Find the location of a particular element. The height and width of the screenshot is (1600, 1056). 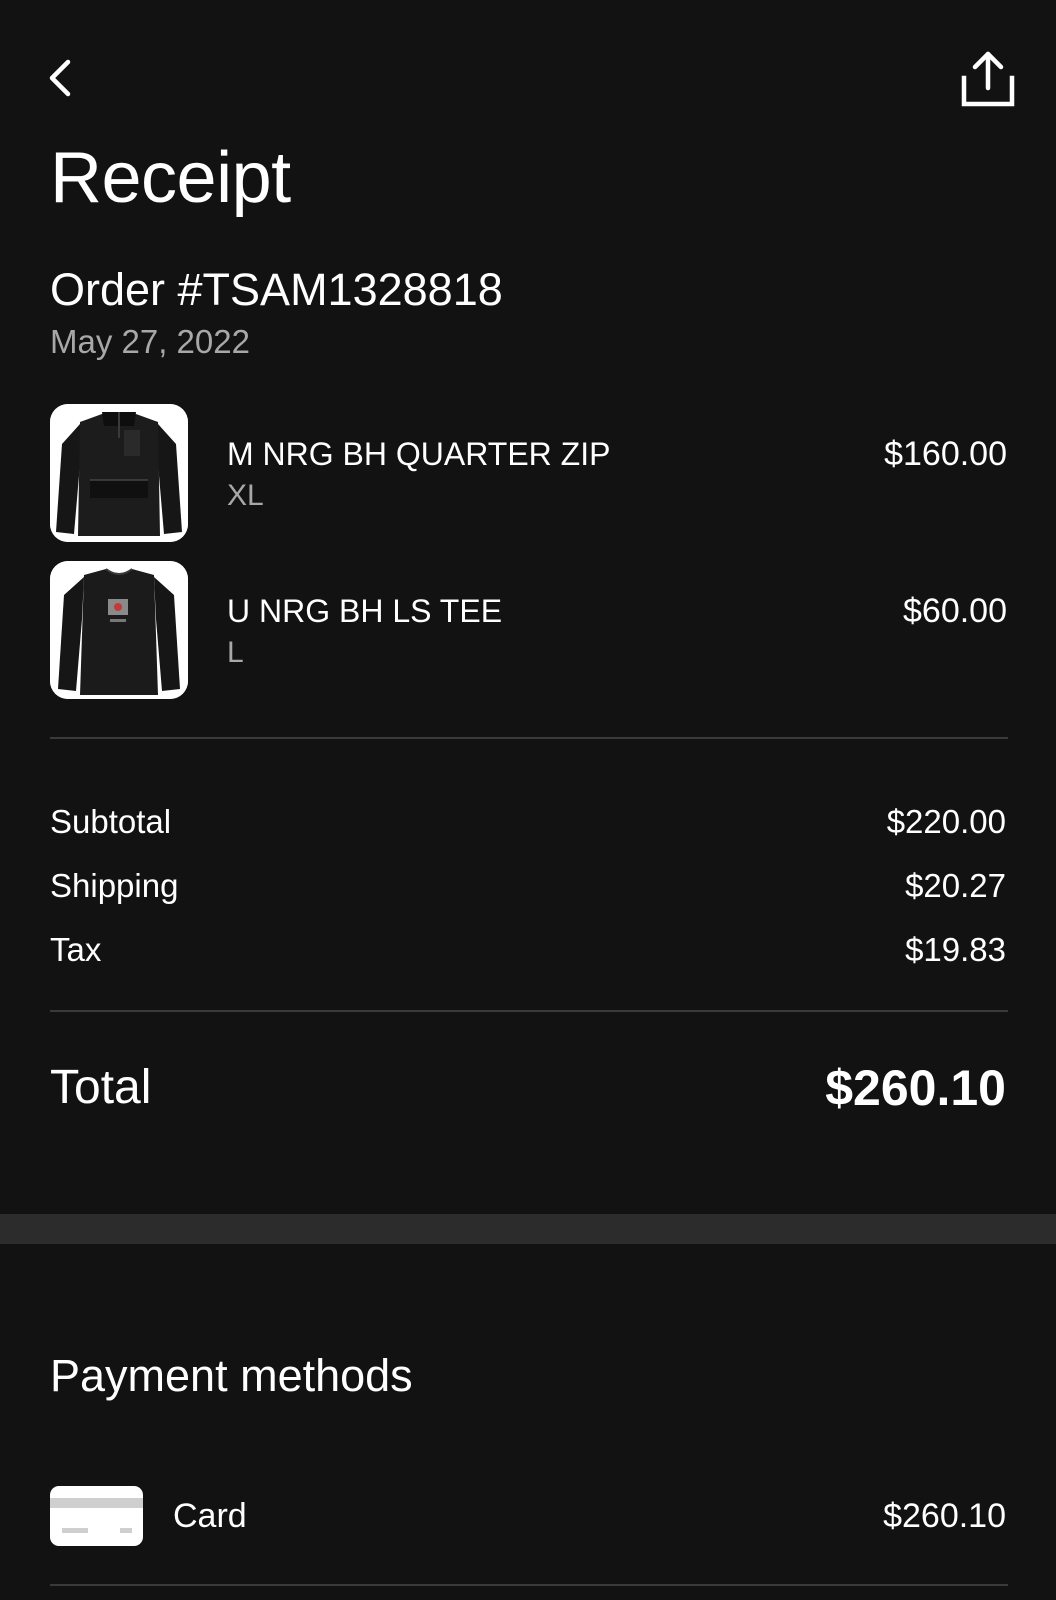

total-row: Total $260.10 is located at coordinates (528, 1088).